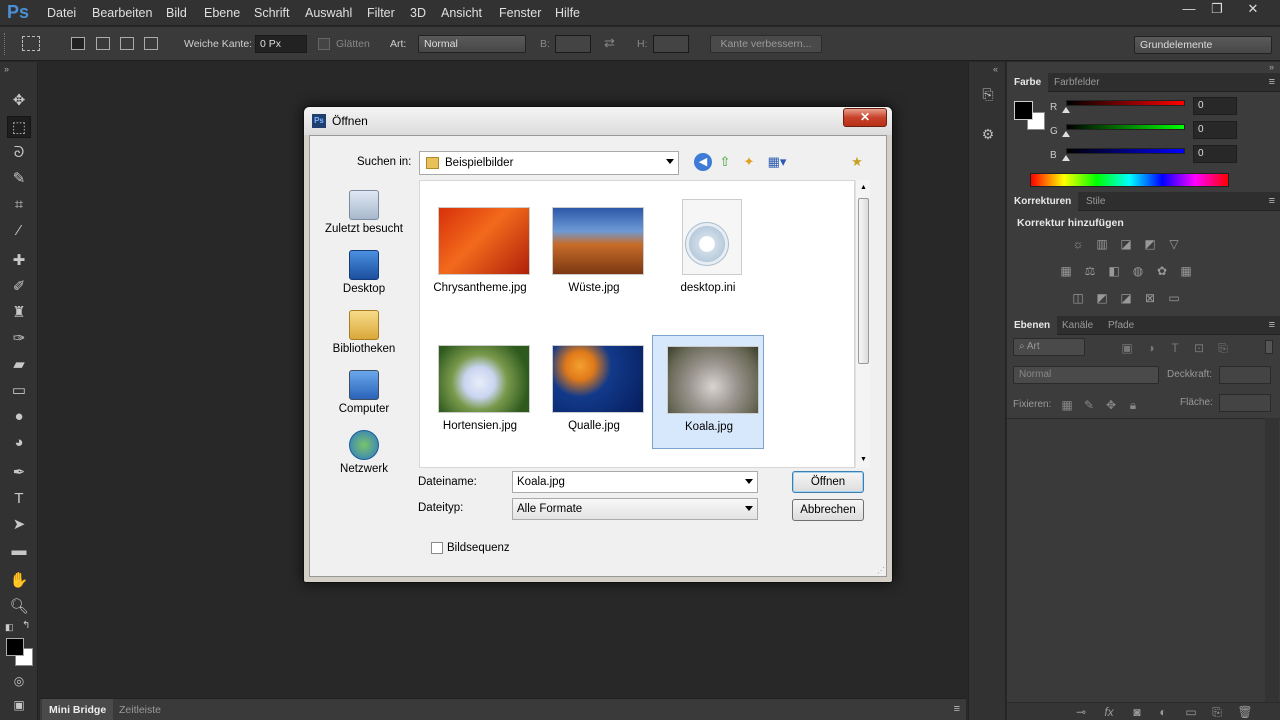  Describe the element at coordinates (749, 162) in the screenshot. I see `new-folder-icon: ✦` at that location.